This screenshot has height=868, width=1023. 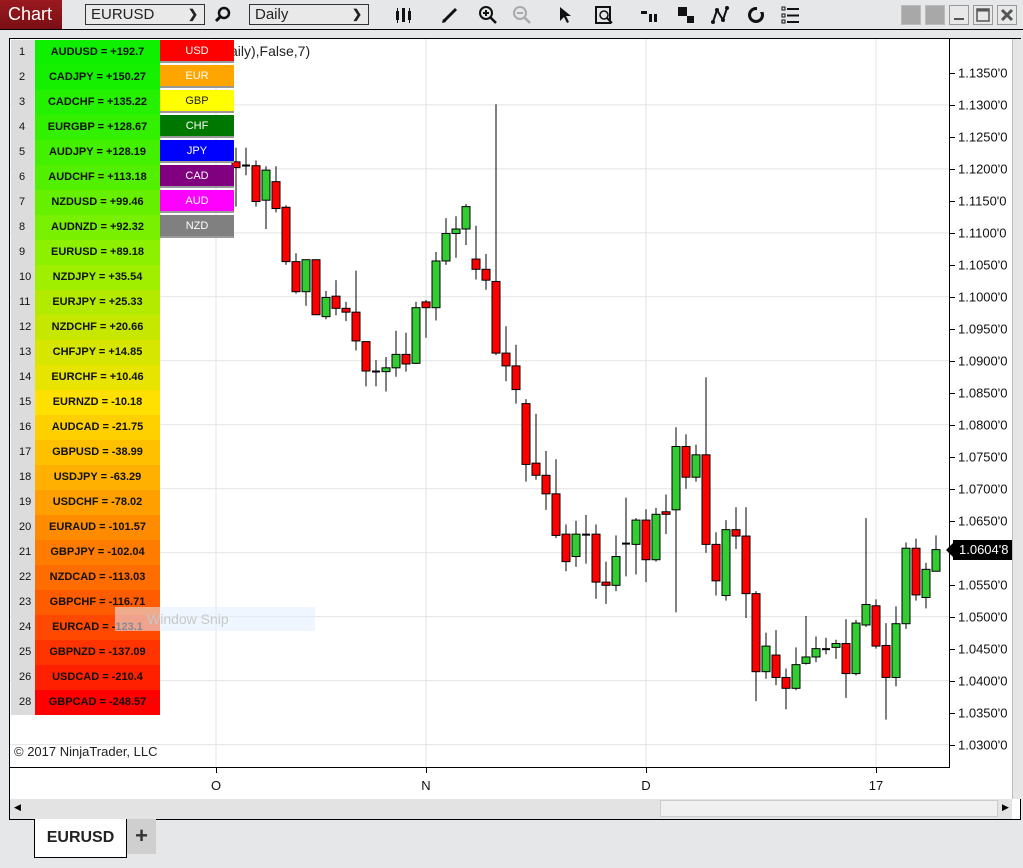 I want to click on rank-row: 2 CADJPY = +150.27, so click(x=85, y=77).